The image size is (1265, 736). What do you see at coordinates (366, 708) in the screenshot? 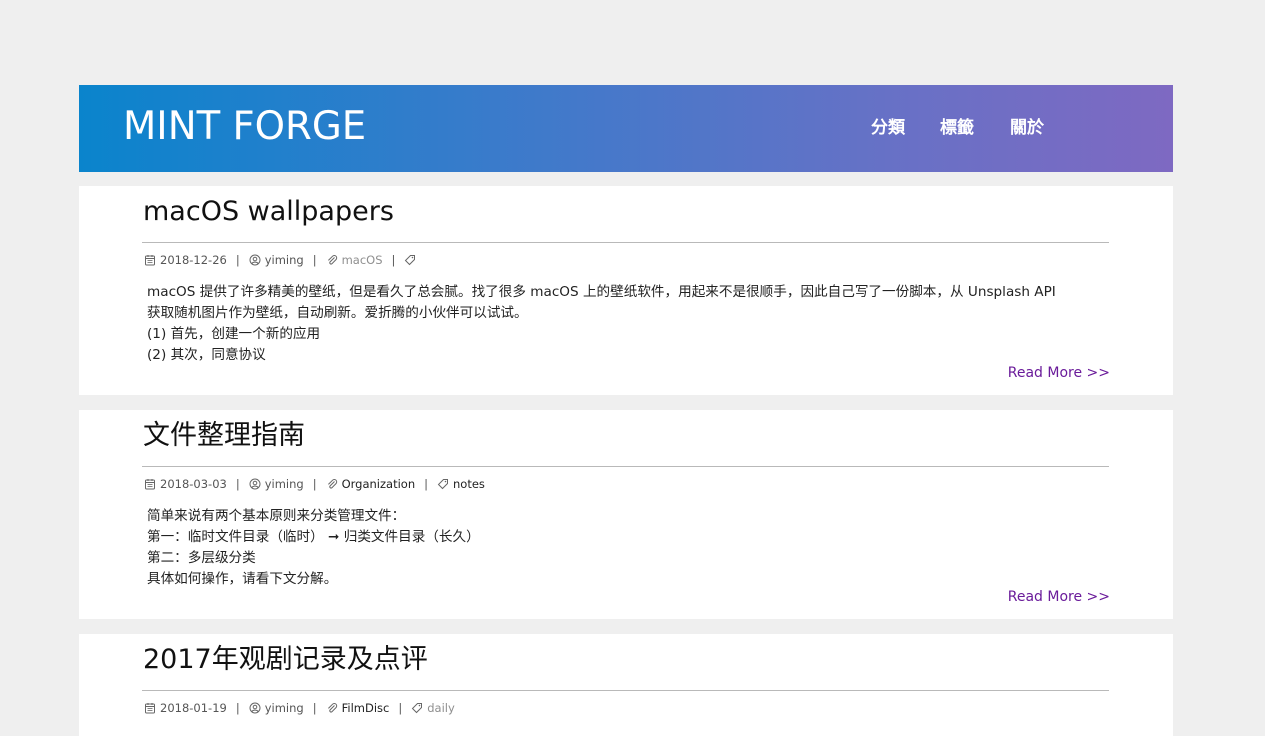
I see `post-category: FilmDisc` at bounding box center [366, 708].